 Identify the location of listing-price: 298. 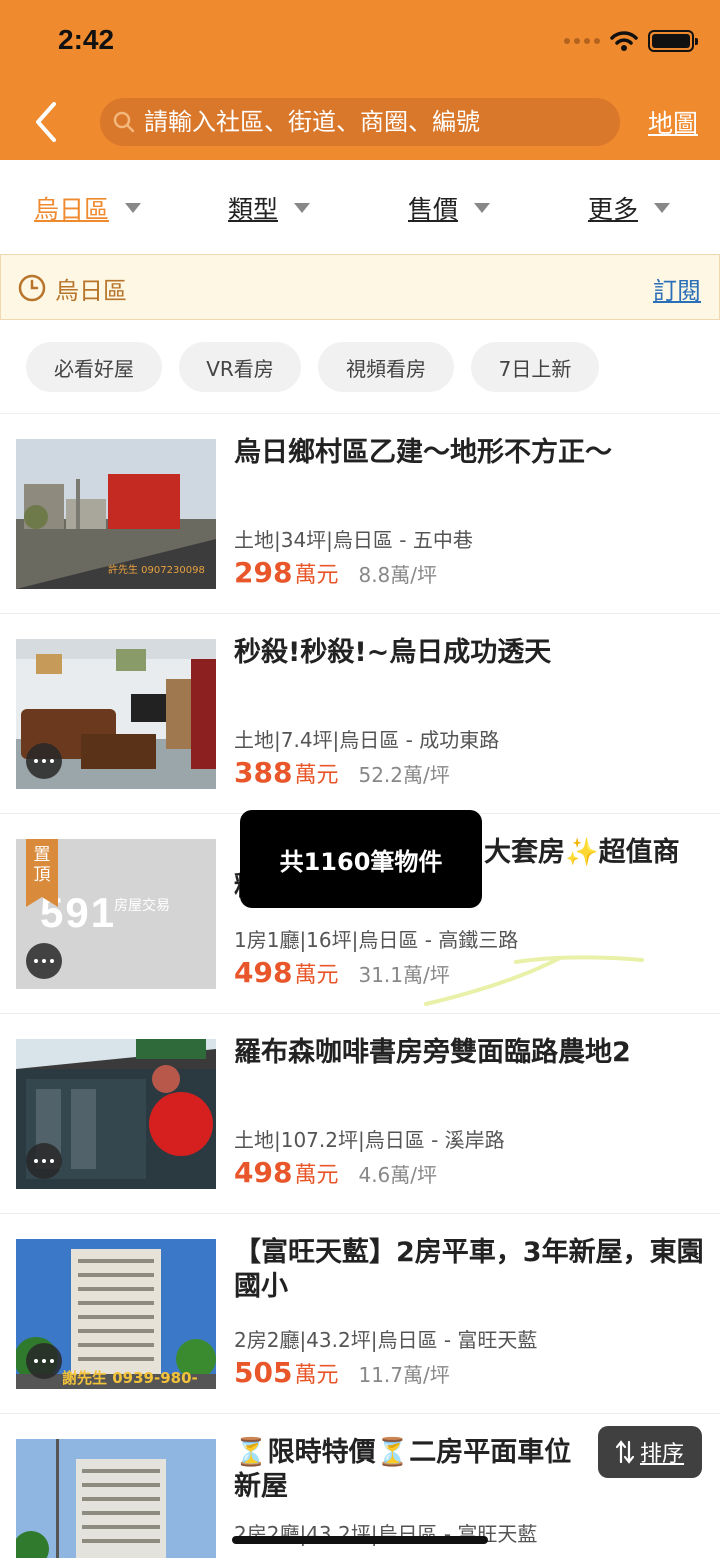
(263, 572).